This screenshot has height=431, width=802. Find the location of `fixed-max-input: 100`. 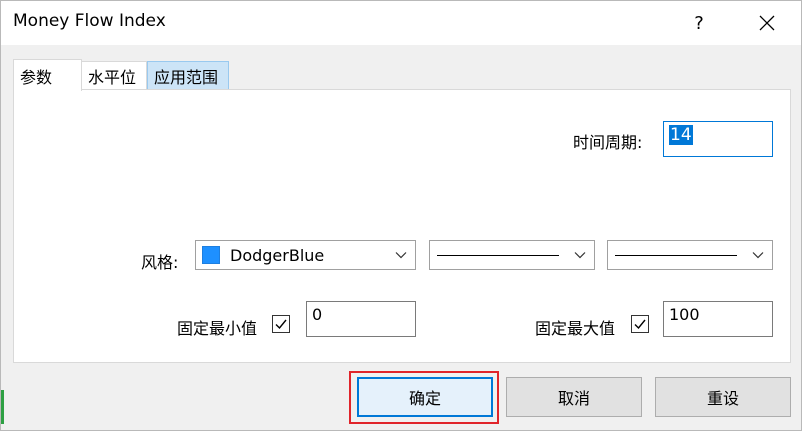

fixed-max-input: 100 is located at coordinates (718, 319).